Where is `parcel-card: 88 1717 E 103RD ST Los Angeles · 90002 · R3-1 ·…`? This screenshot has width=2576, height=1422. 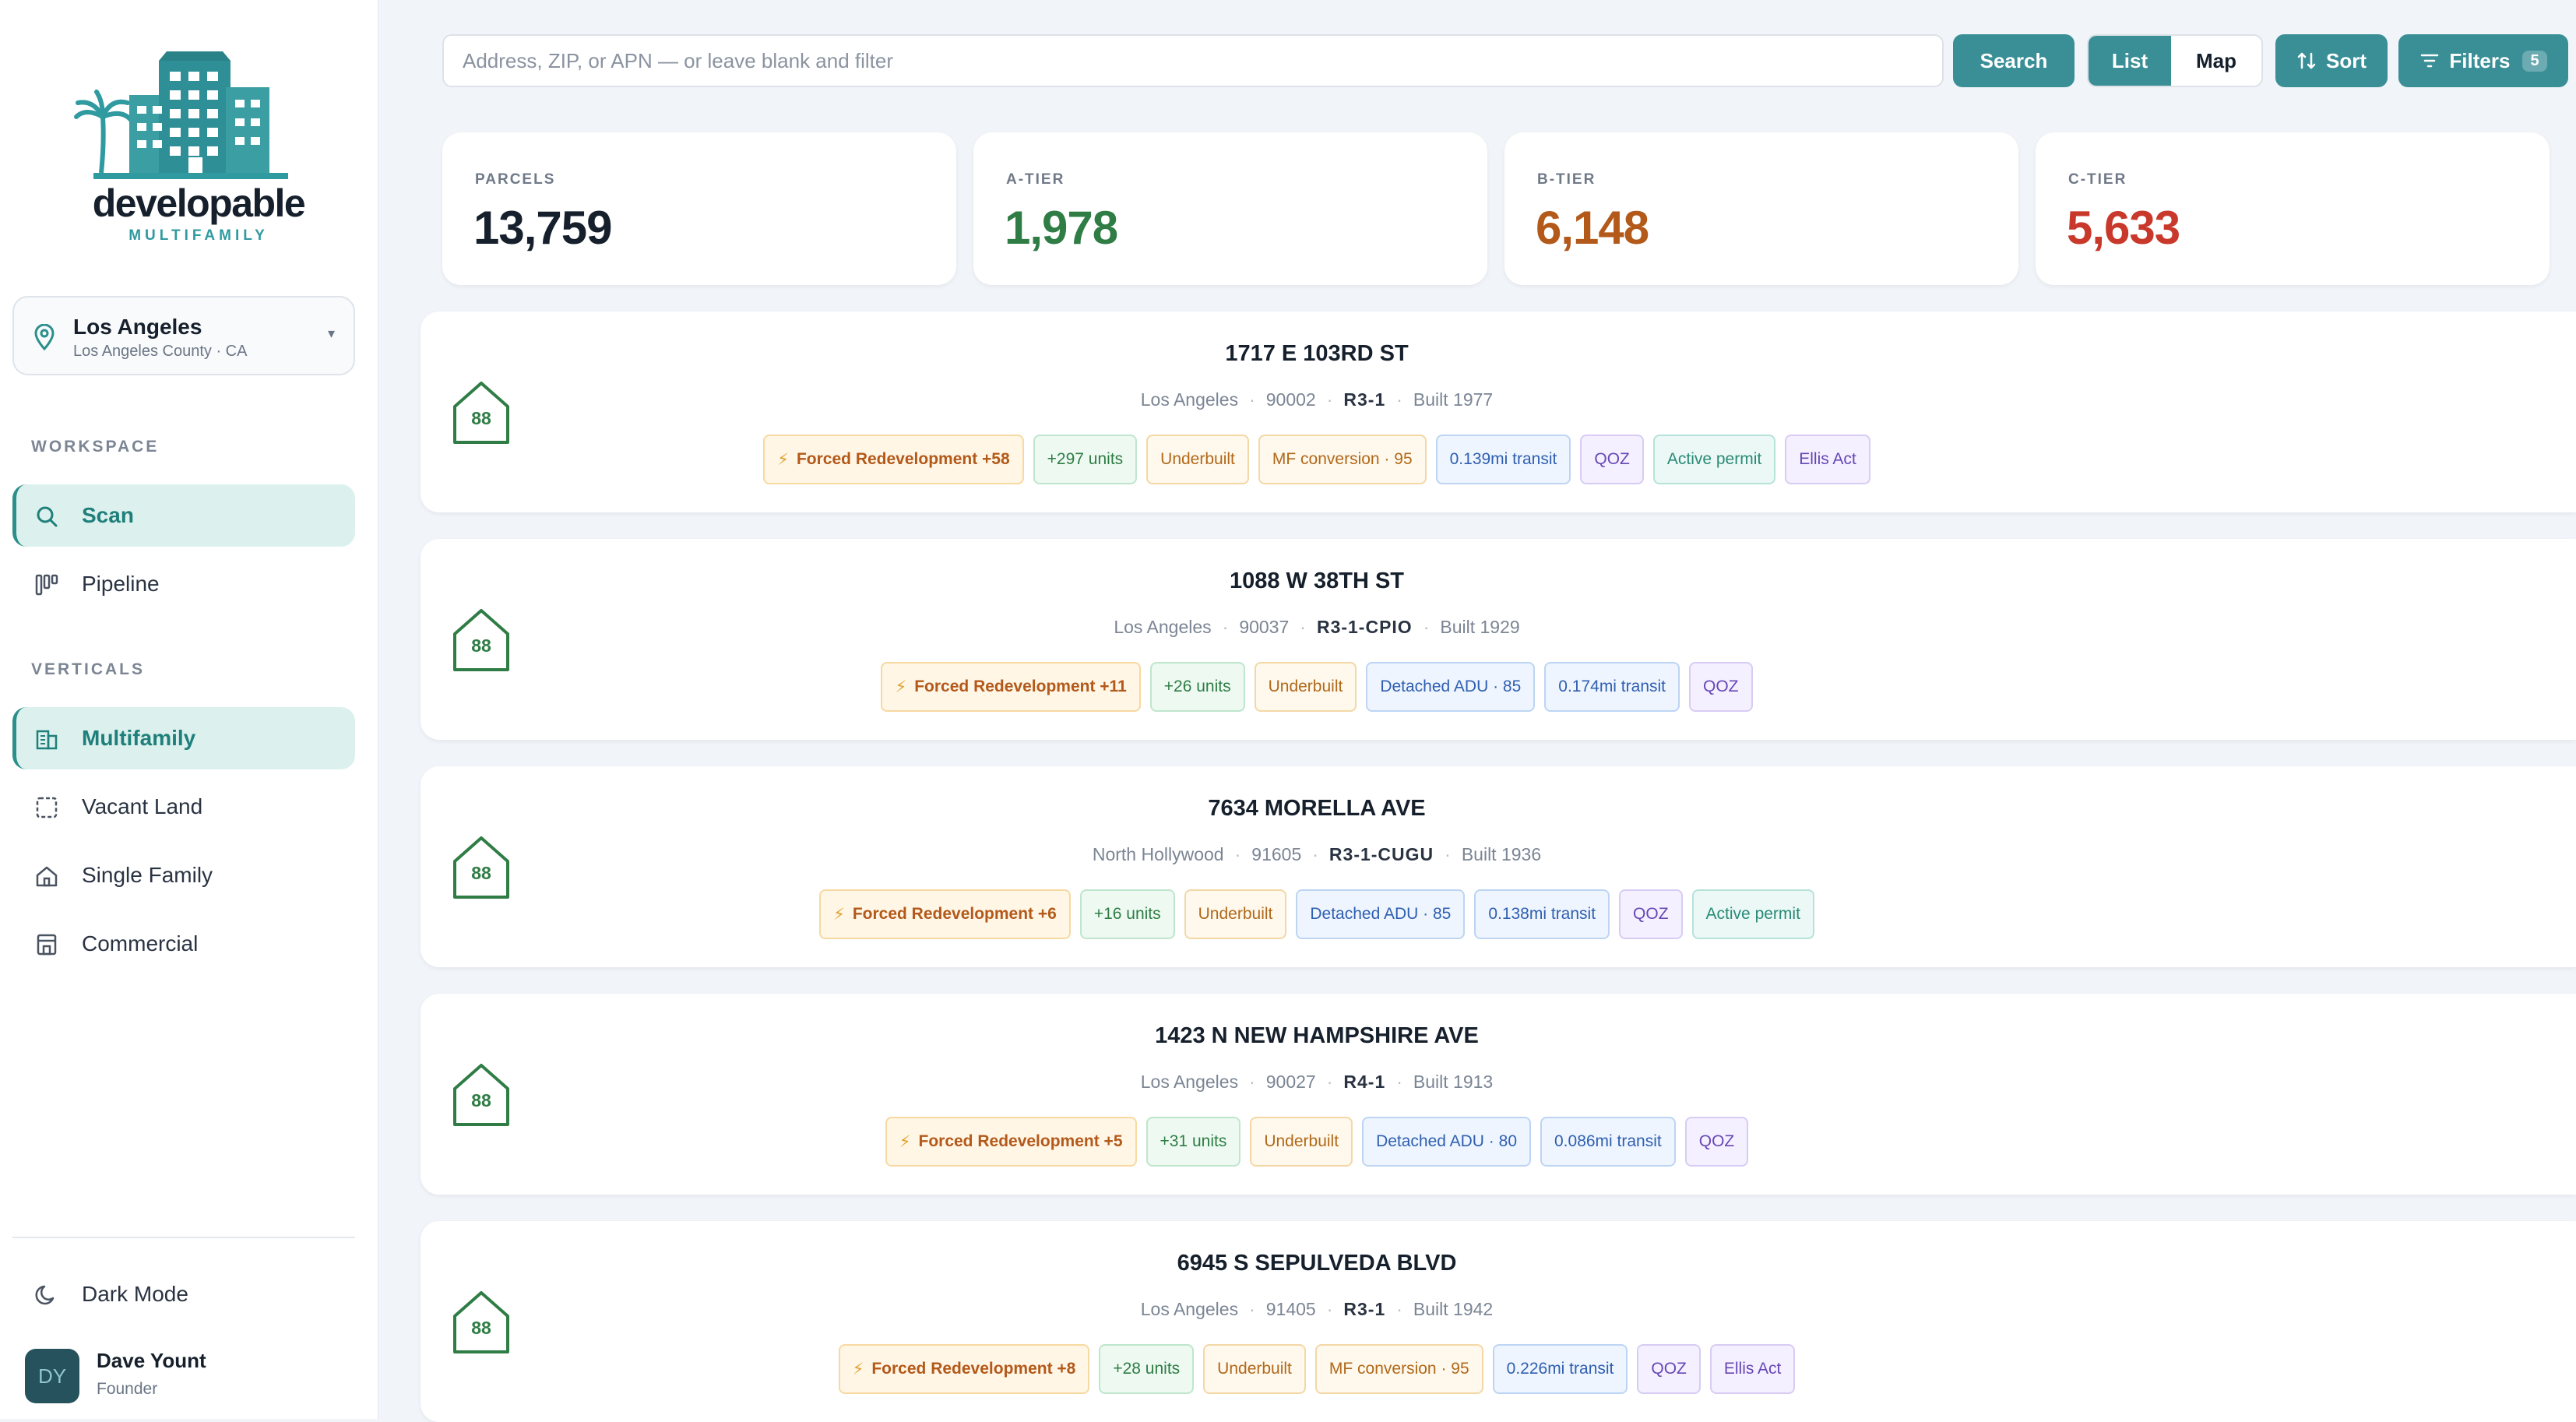 parcel-card: 88 1717 E 103RD ST Los Angeles · 90002 · R3-1 ·… is located at coordinates (1498, 412).